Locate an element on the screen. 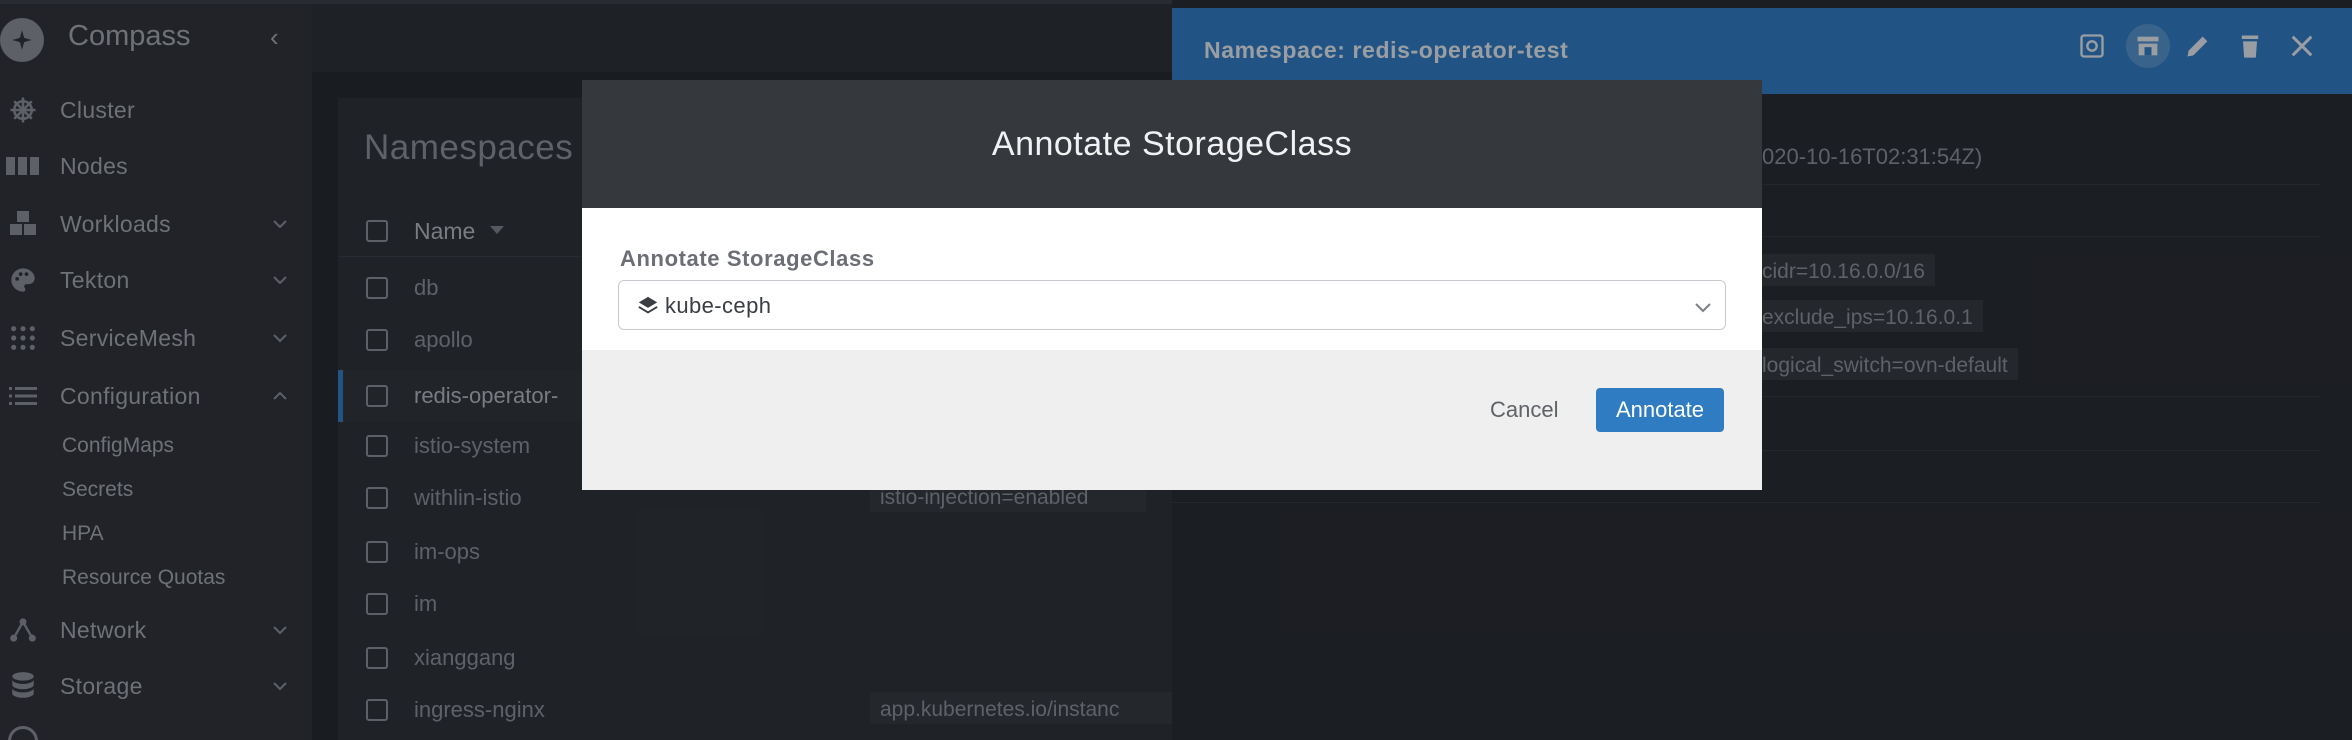 This screenshot has height=740, width=2352. modal-title: Annotate StorageClass is located at coordinates (1172, 143).